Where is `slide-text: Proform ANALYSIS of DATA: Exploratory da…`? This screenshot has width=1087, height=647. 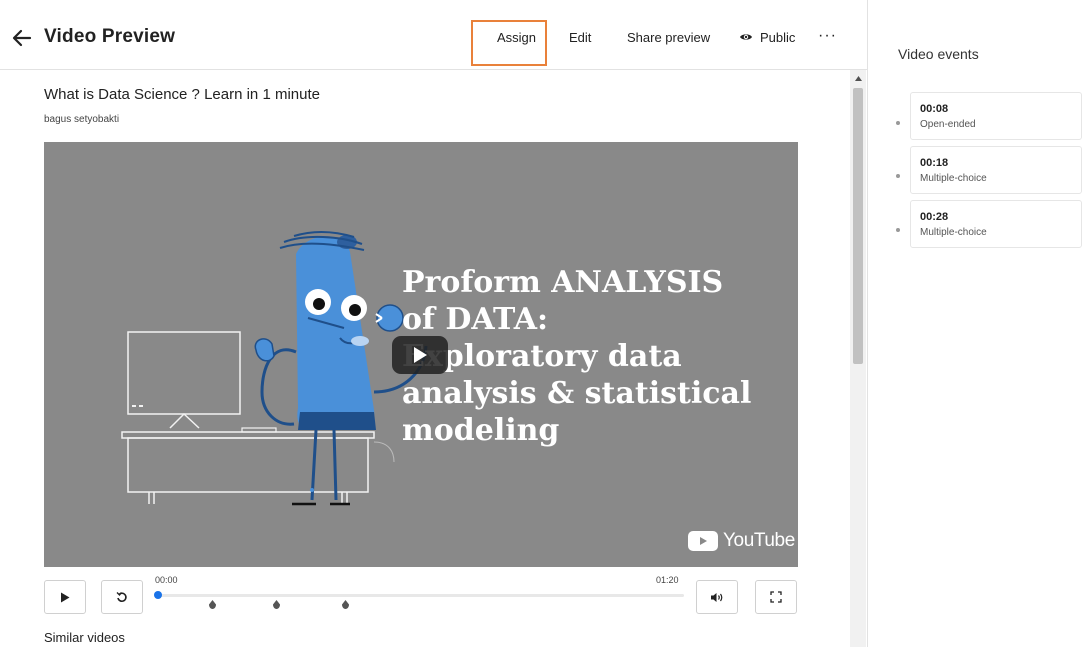
slide-text: Proform ANALYSIS of DATA: Exploratory da… is located at coordinates (597, 356).